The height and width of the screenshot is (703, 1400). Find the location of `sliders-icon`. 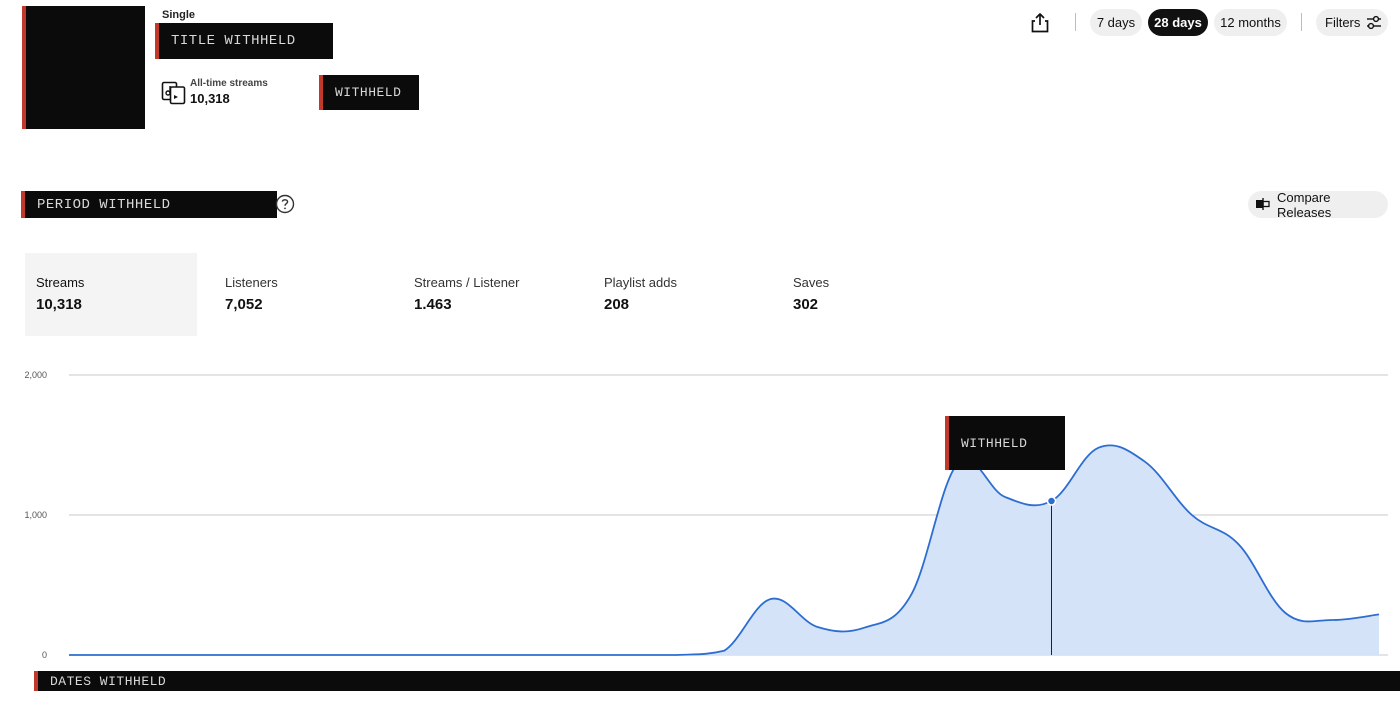

sliders-icon is located at coordinates (1374, 22).